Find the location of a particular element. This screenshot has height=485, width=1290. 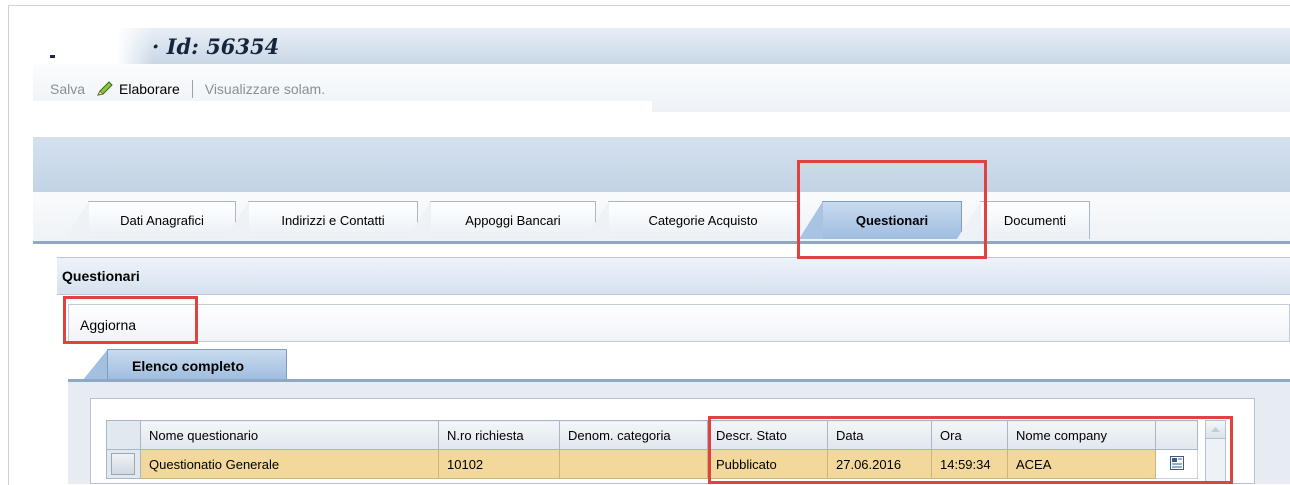

edit-label: Elaborare is located at coordinates (149, 89).